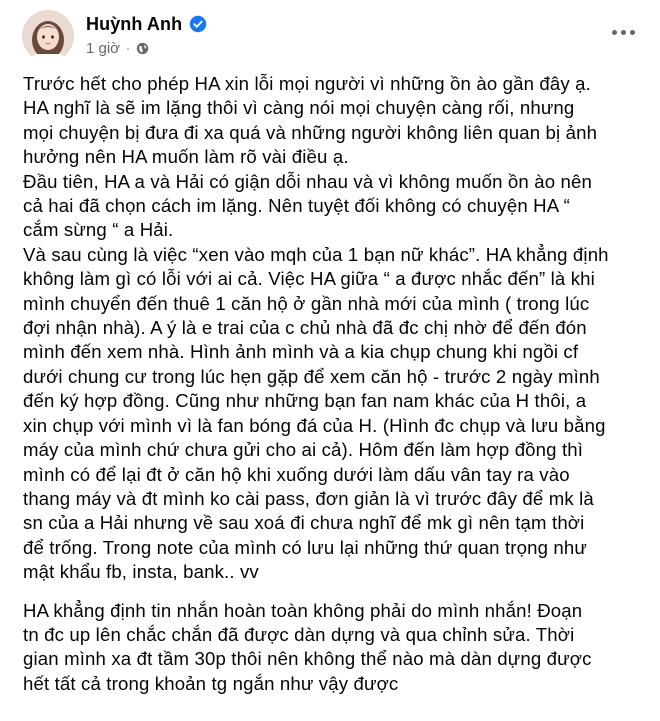 The width and height of the screenshot is (660, 721). Describe the element at coordinates (103, 48) in the screenshot. I see `post-timestamp: 1 giờ` at that location.